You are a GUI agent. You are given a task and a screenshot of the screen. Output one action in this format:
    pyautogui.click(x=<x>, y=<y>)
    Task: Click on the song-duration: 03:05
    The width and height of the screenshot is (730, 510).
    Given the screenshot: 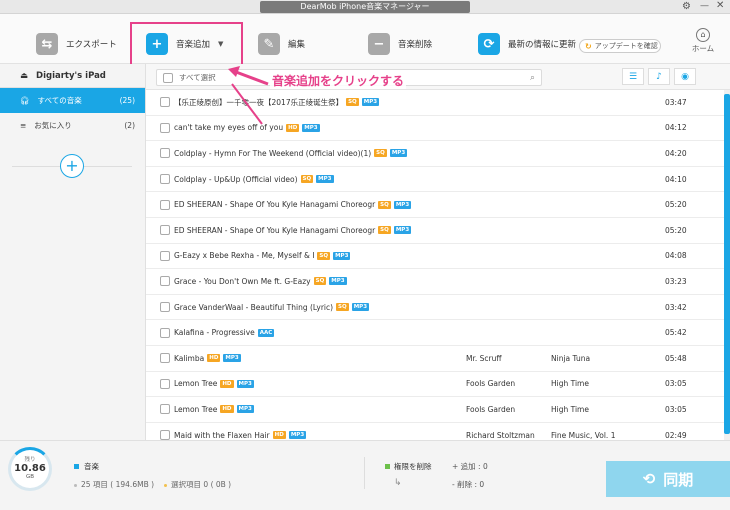 What is the action you would take?
    pyautogui.click(x=676, y=409)
    